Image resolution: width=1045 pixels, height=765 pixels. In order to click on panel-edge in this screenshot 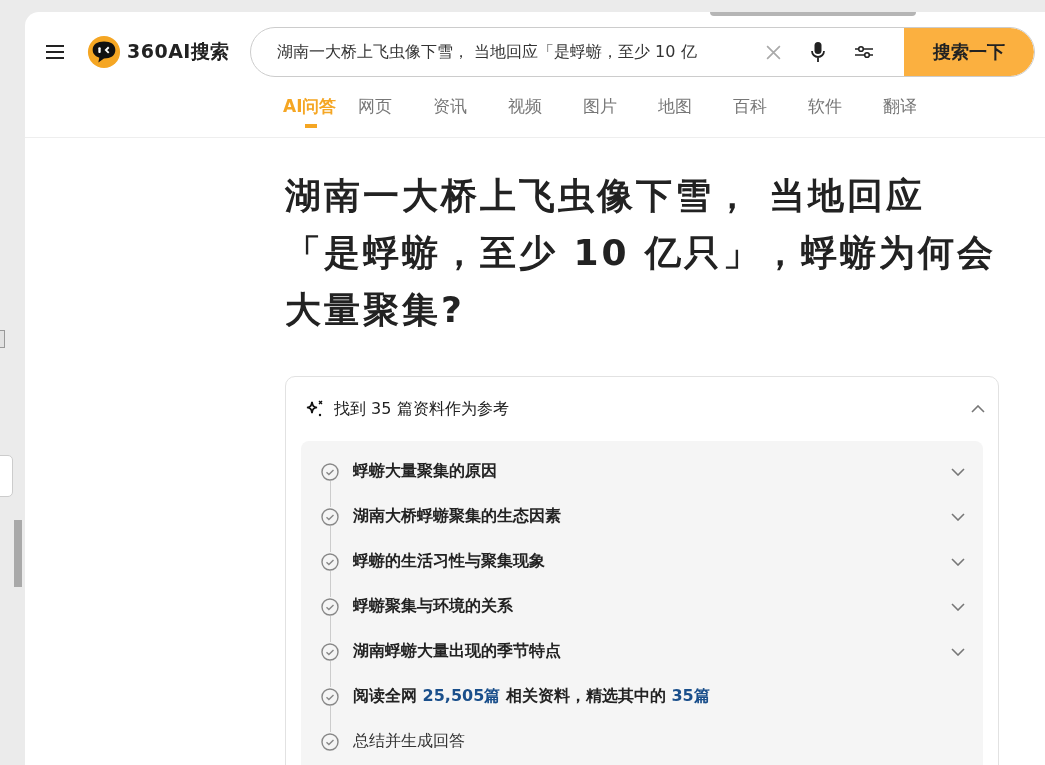, I will do `click(2, 339)`.